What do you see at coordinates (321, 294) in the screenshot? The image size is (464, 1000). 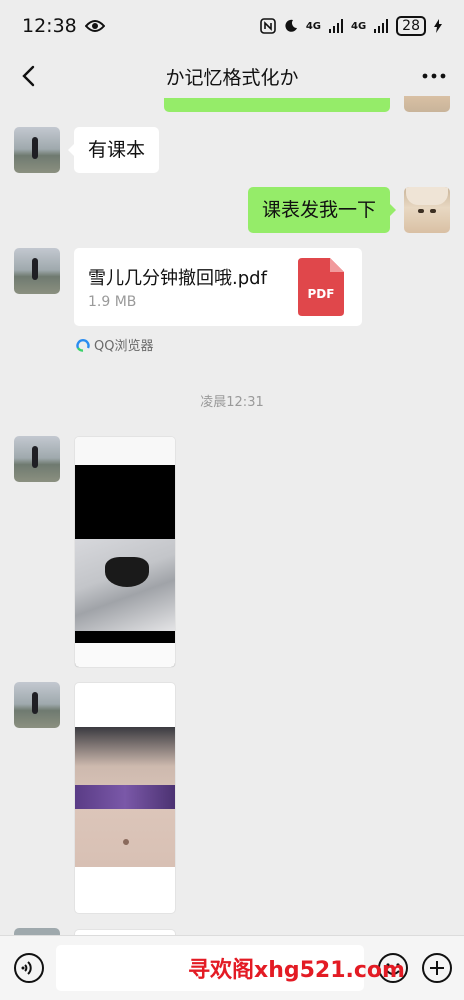 I see `pdf-icon-label: PDF` at bounding box center [321, 294].